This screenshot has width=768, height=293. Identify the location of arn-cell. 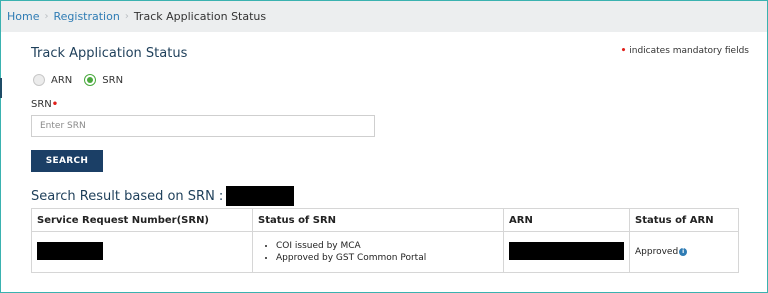
(566, 252).